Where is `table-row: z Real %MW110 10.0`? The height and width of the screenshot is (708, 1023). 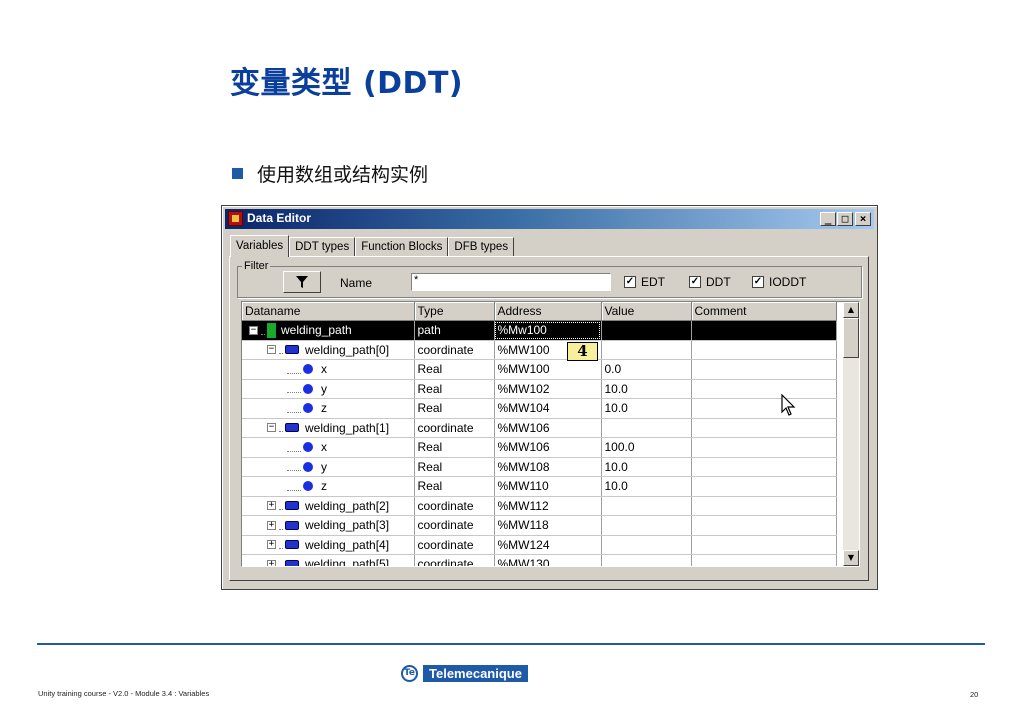
table-row: z Real %MW110 10.0 is located at coordinates (539, 486).